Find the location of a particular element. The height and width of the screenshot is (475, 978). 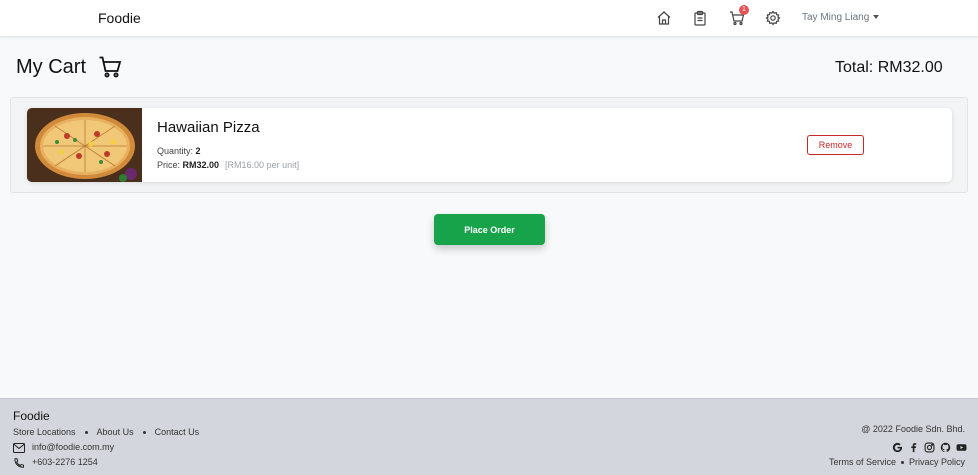

google-icon is located at coordinates (897, 447).